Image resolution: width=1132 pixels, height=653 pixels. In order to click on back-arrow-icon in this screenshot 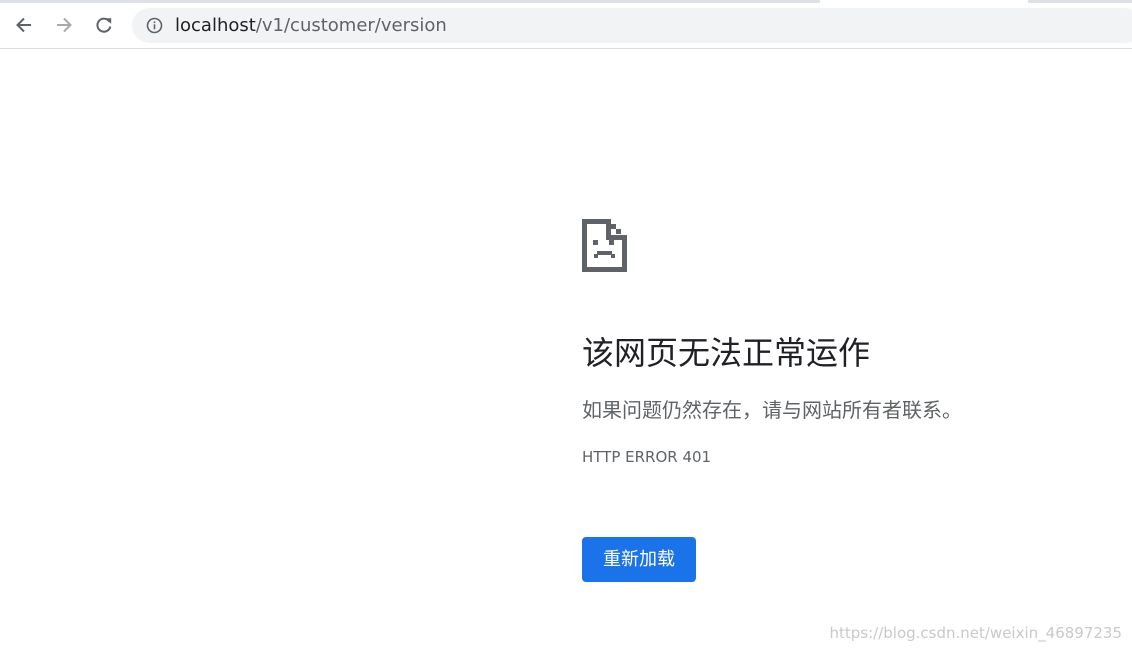, I will do `click(23, 25)`.